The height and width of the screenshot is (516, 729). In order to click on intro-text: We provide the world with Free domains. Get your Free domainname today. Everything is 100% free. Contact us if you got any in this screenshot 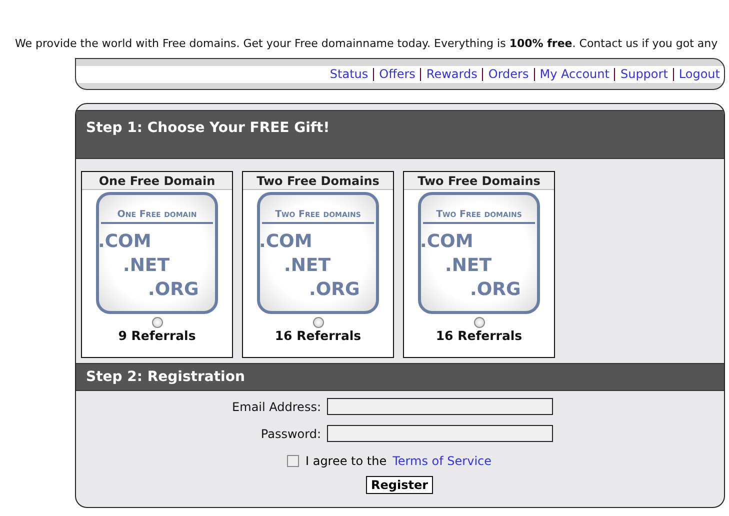, I will do `click(366, 43)`.